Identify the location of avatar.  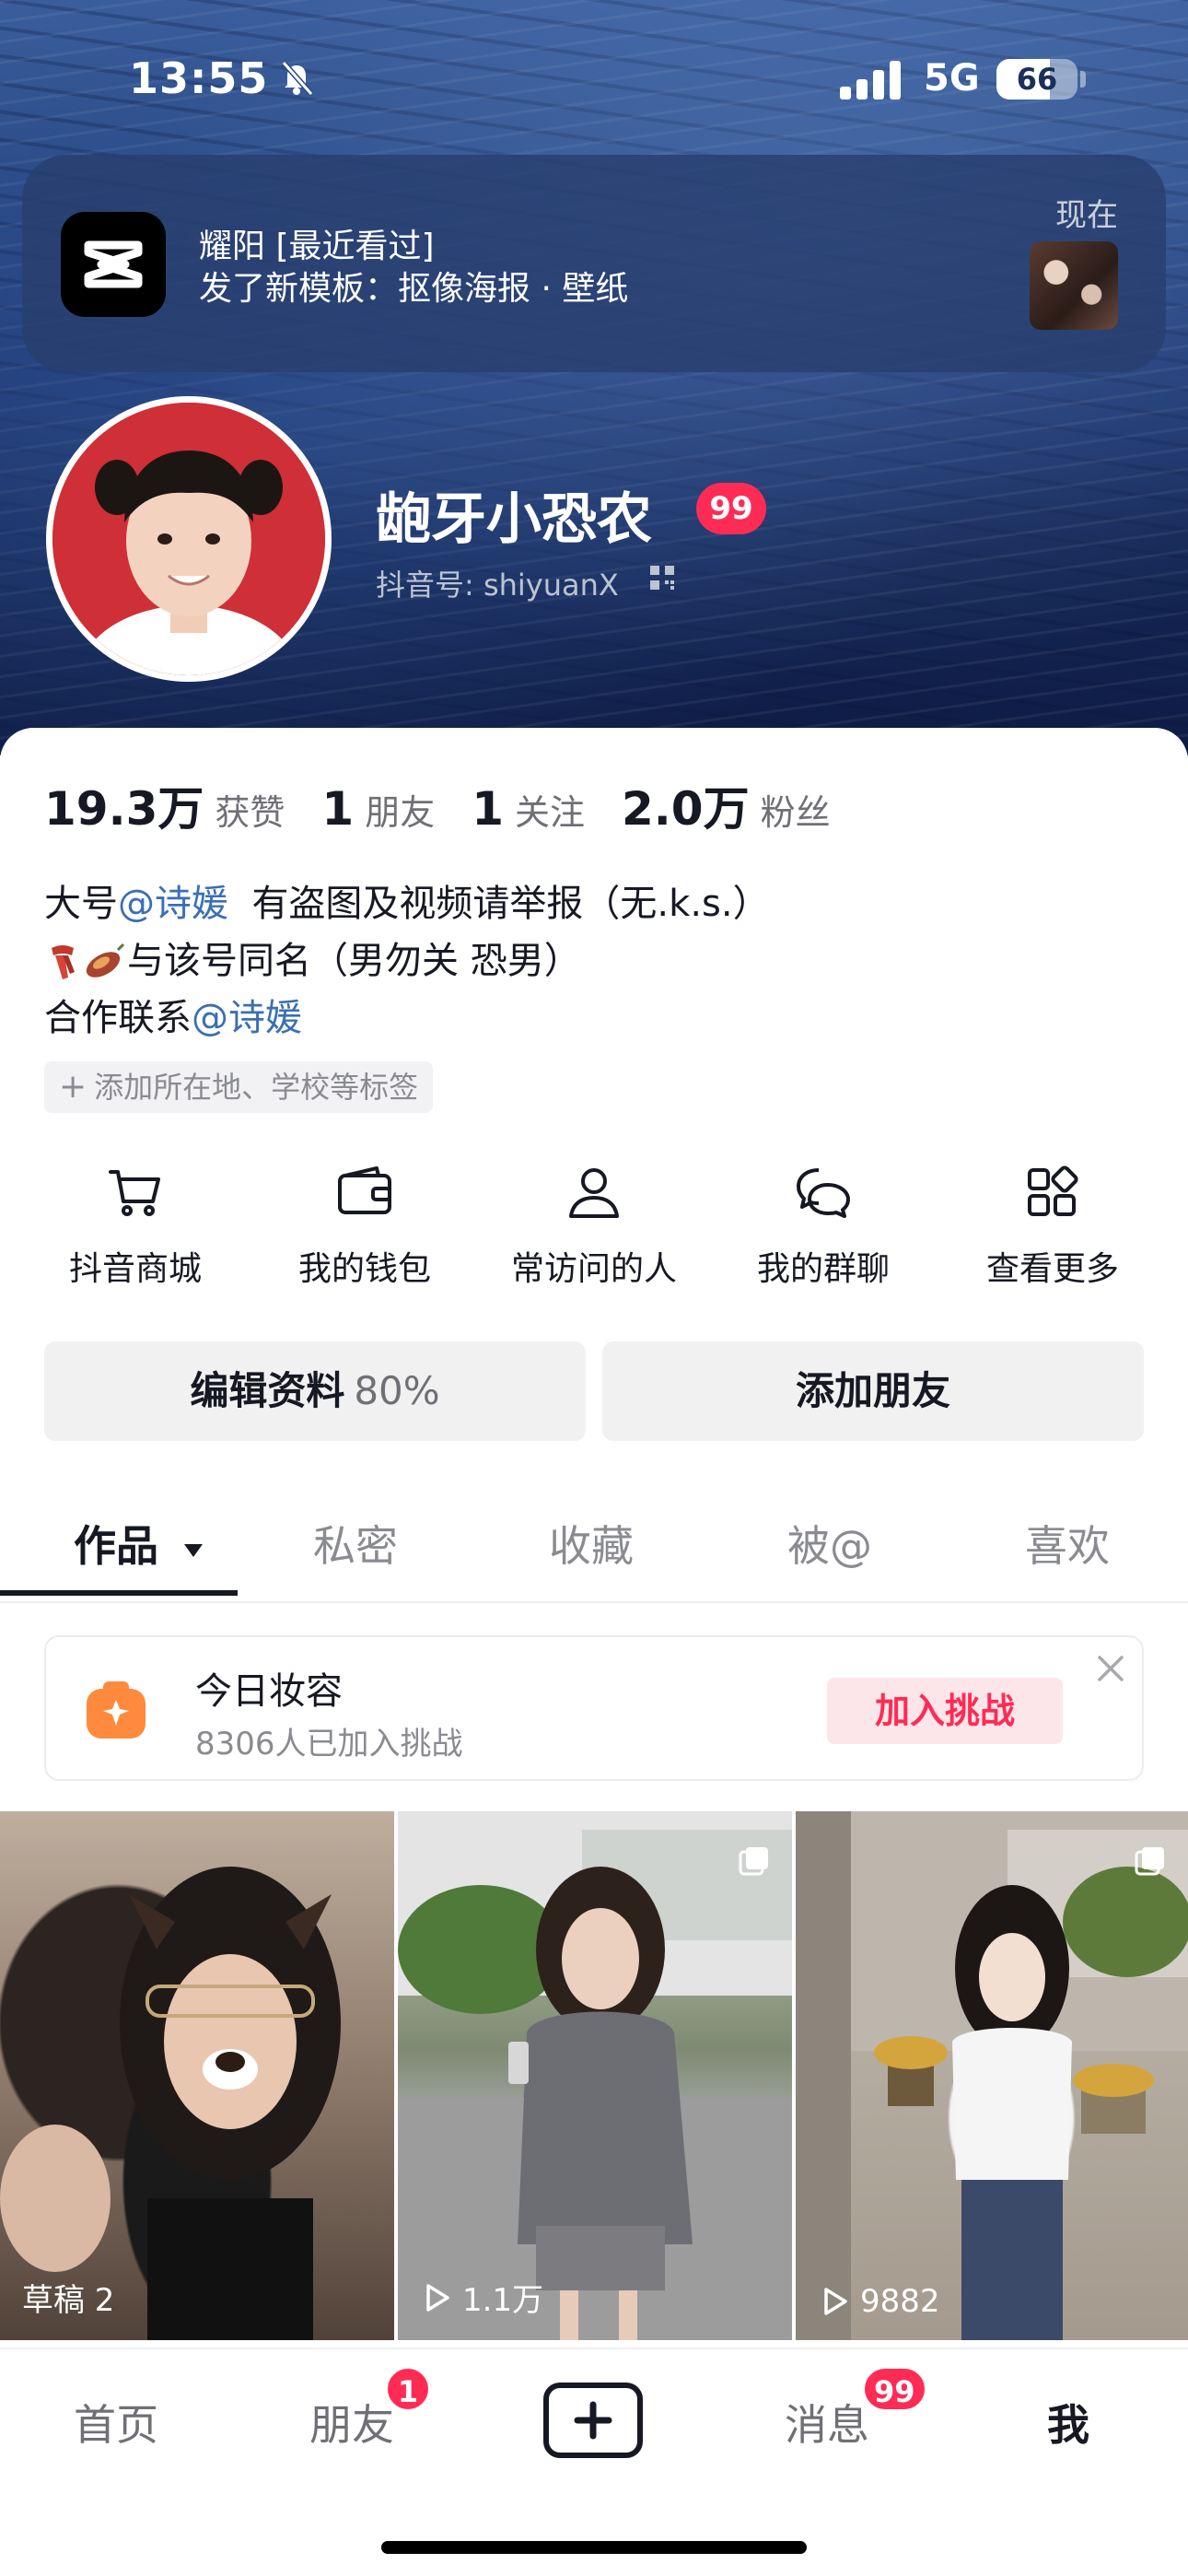
(189, 539).